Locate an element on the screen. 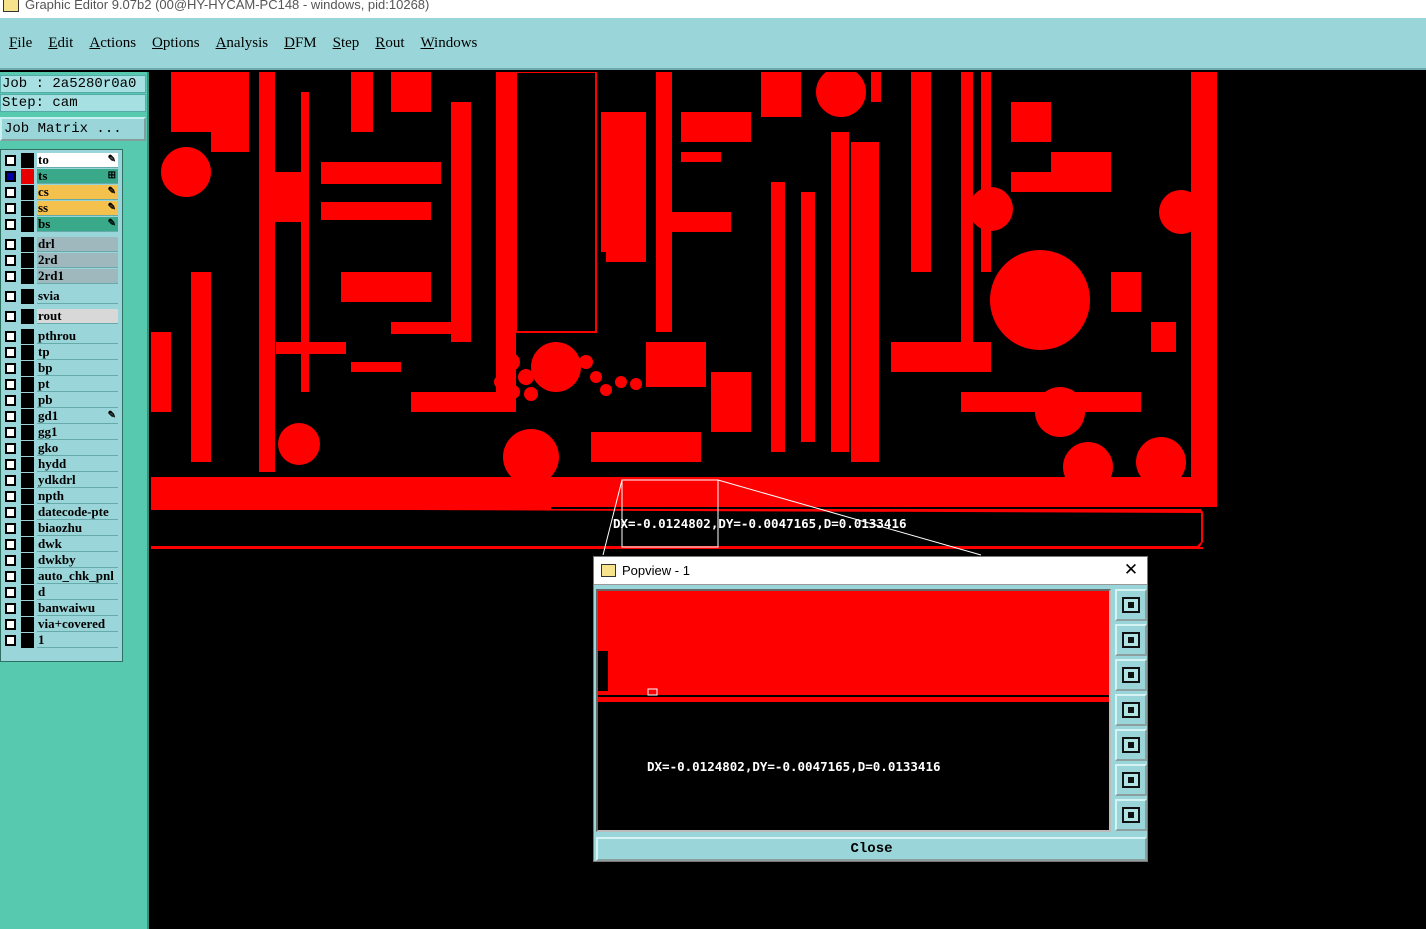 This screenshot has height=929, width=1426. layer-name: npth is located at coordinates (77, 496).